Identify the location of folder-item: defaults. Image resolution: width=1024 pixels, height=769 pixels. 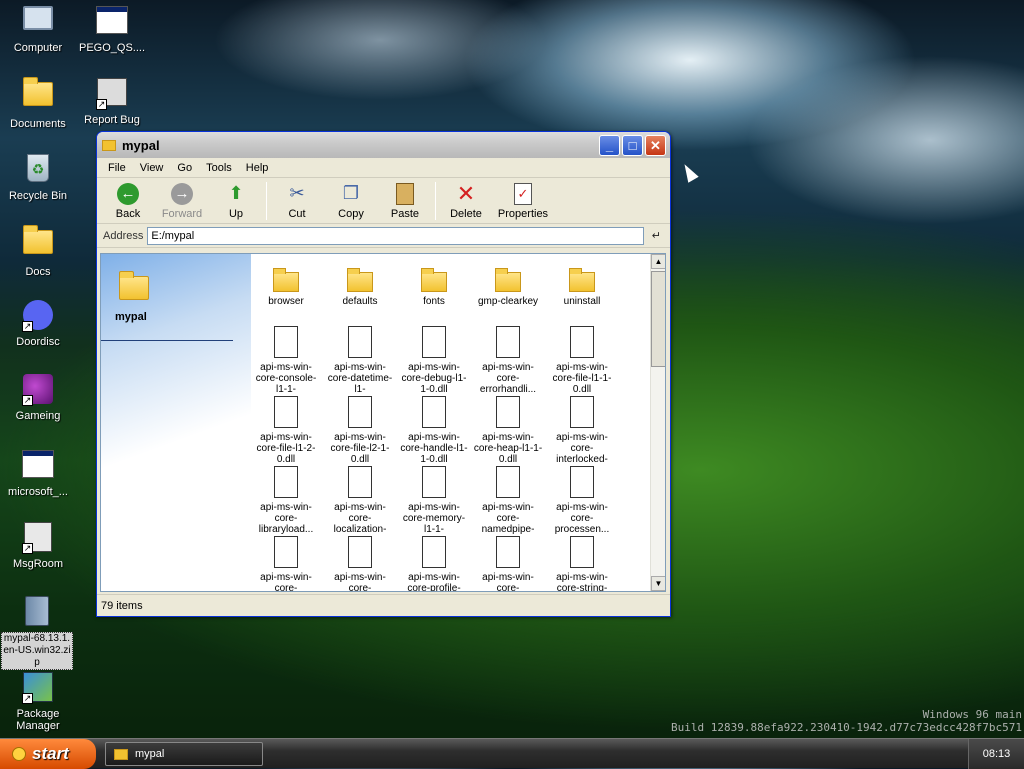
(360, 283).